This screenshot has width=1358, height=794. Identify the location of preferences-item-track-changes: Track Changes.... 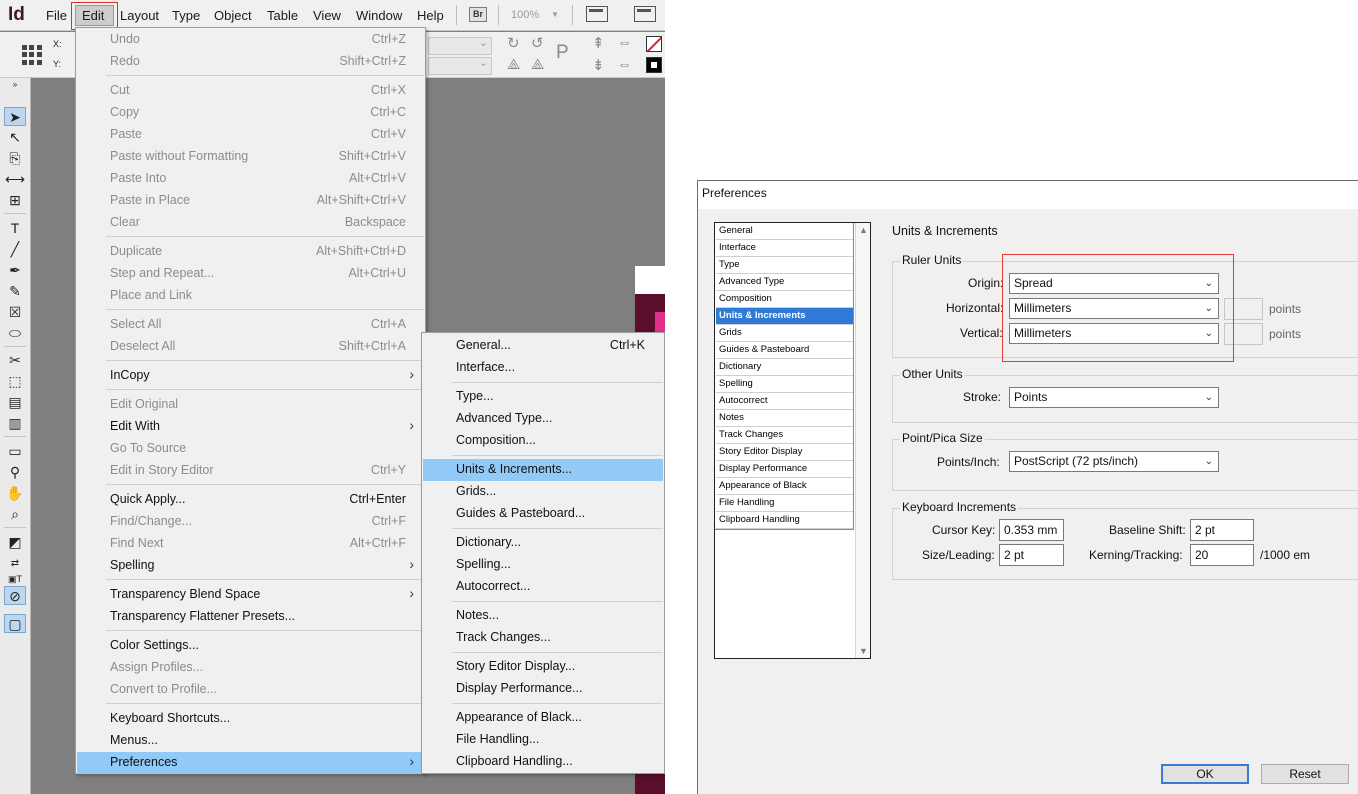
(543, 638).